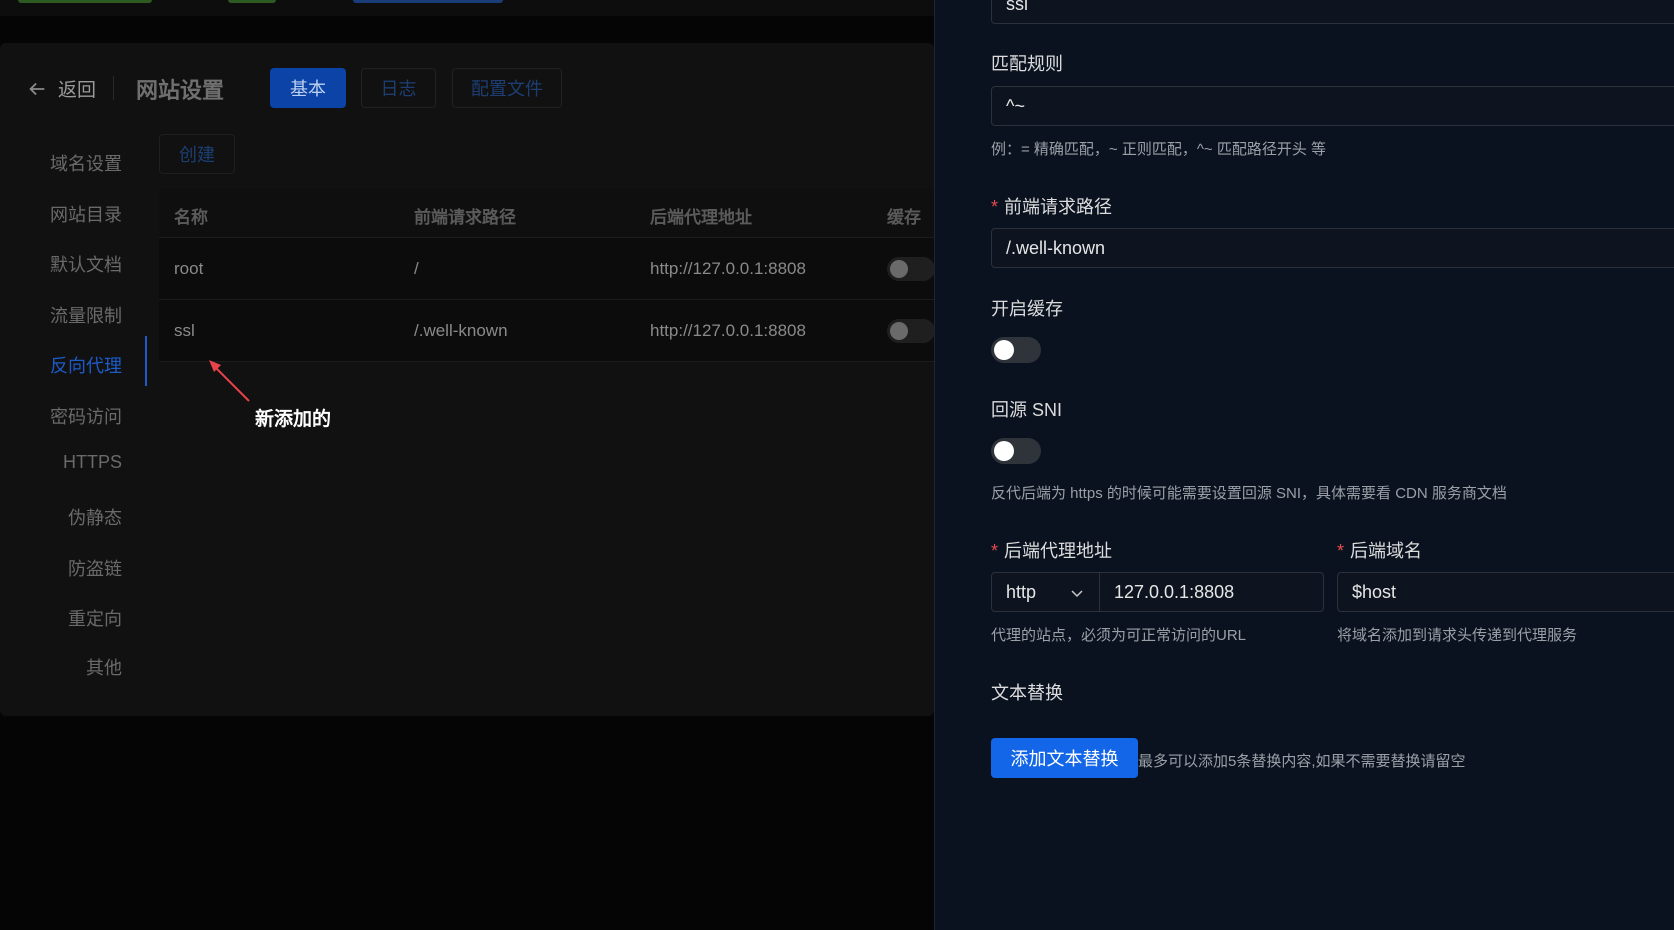 Image resolution: width=1674 pixels, height=930 pixels. Describe the element at coordinates (86, 214) in the screenshot. I see `sidebar-item-site-directory: 网站目录` at that location.